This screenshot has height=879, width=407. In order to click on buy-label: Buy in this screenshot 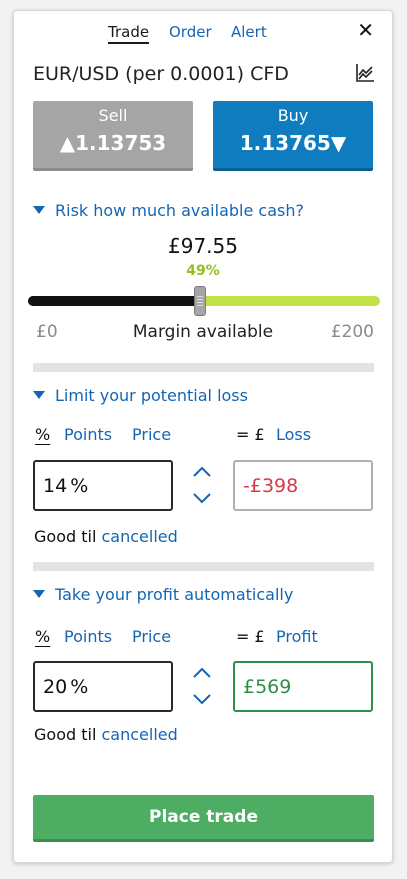, I will do `click(293, 115)`.